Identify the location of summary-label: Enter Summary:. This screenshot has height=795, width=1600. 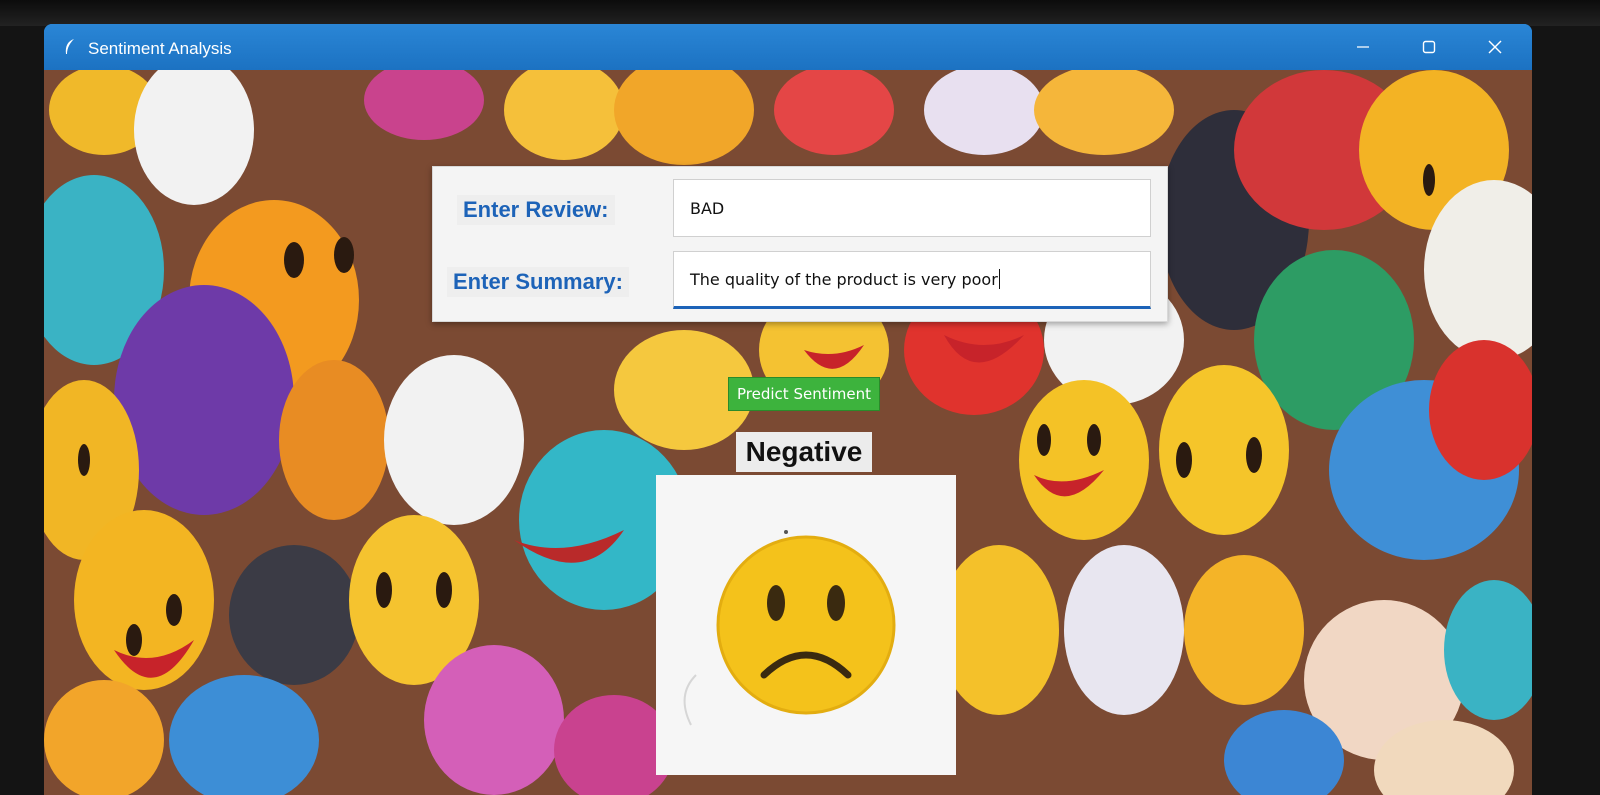
(538, 282).